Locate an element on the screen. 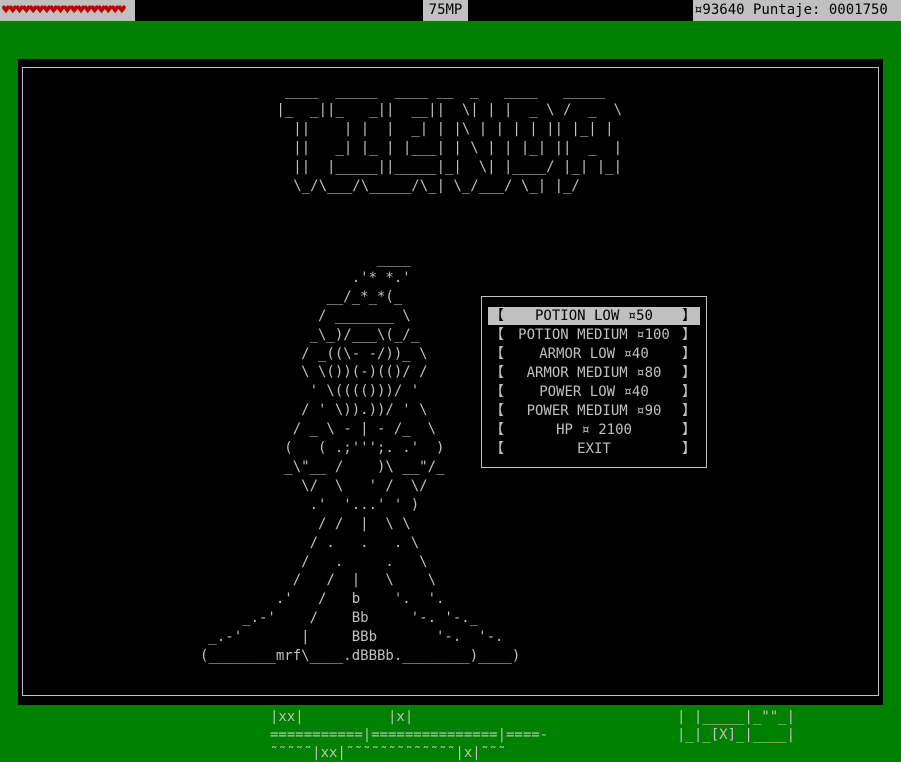 The image size is (901, 762). menu-item-label: POWER MEDIUM ¤90 is located at coordinates (594, 411).